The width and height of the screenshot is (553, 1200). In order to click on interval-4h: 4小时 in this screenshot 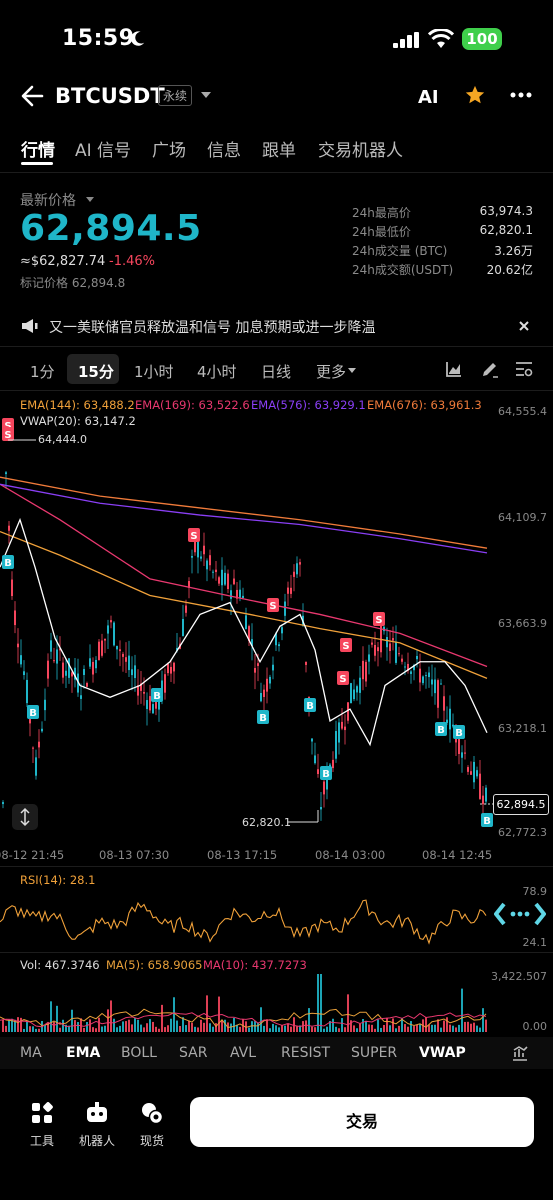, I will do `click(217, 371)`.